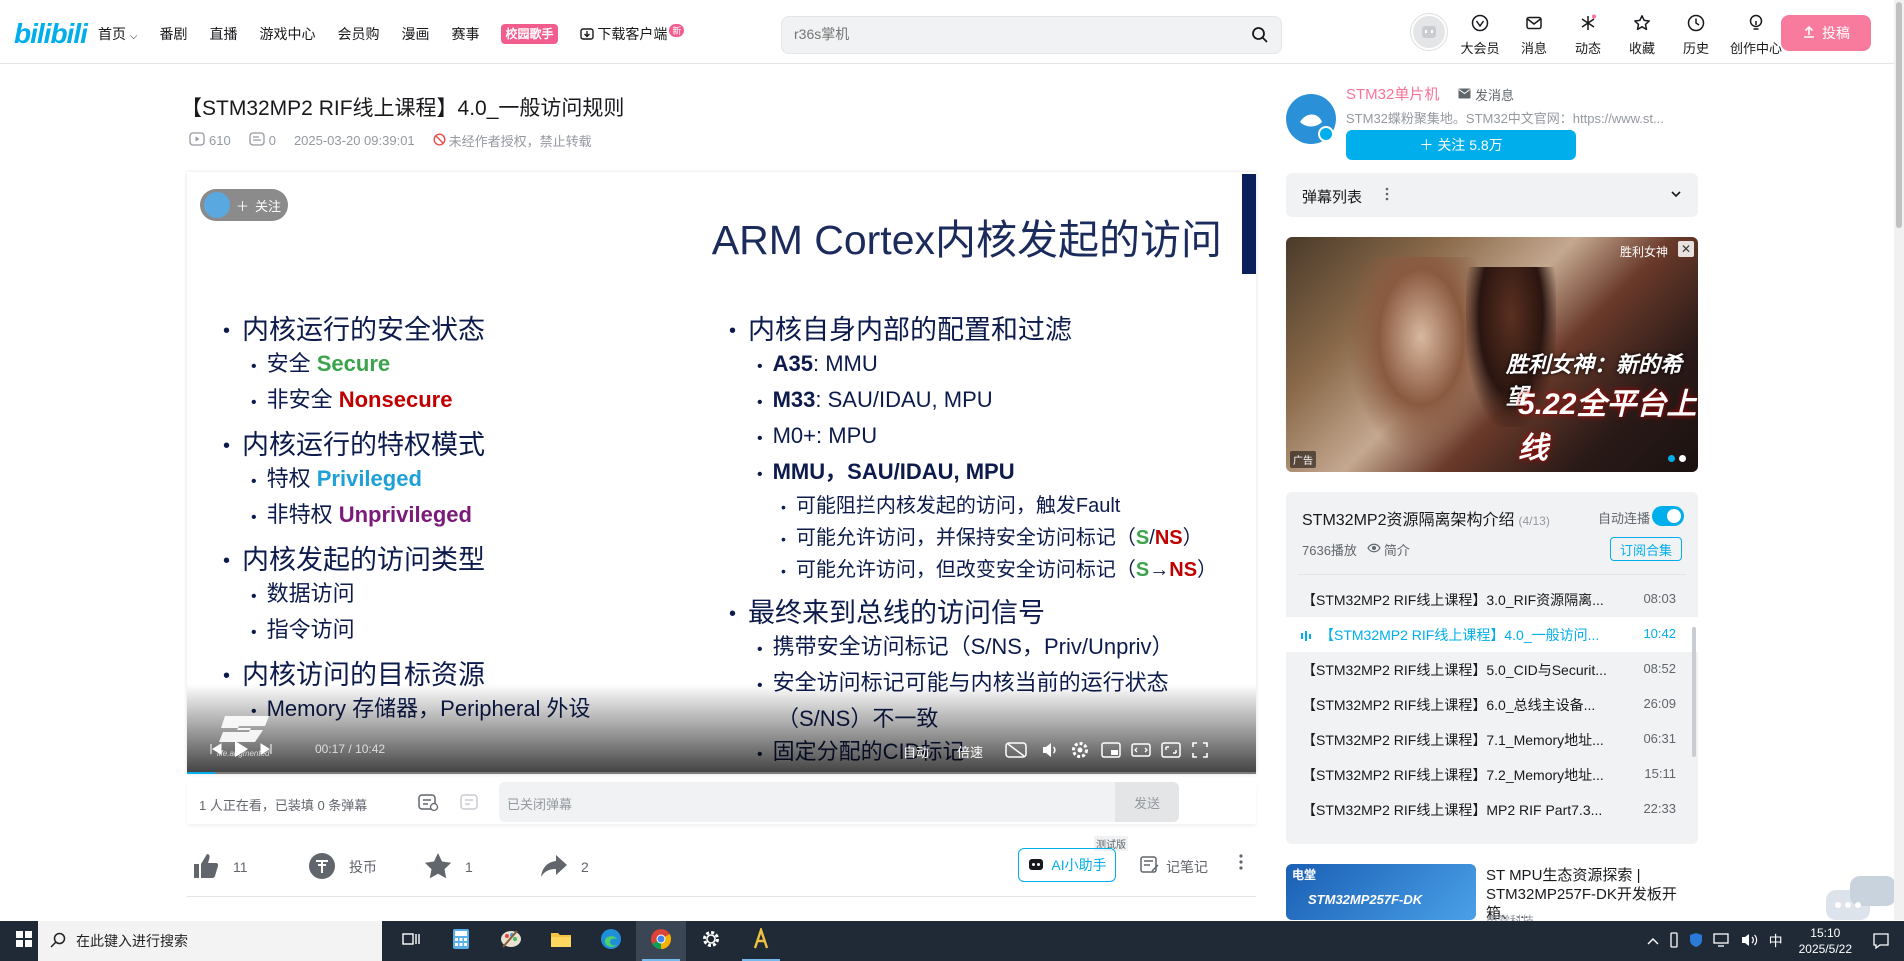 This screenshot has height=961, width=1904. I want to click on header-creator-center: 创作中心, so click(1756, 35).